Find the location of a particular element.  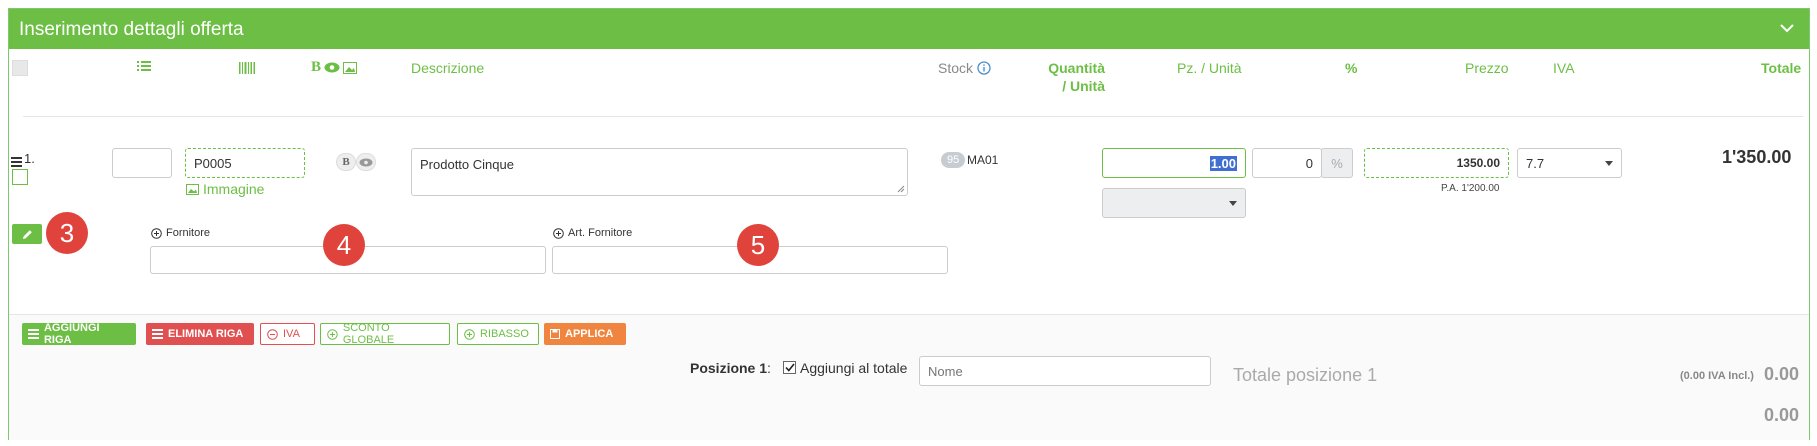

quantity-value: 1.00 is located at coordinates (1223, 163).